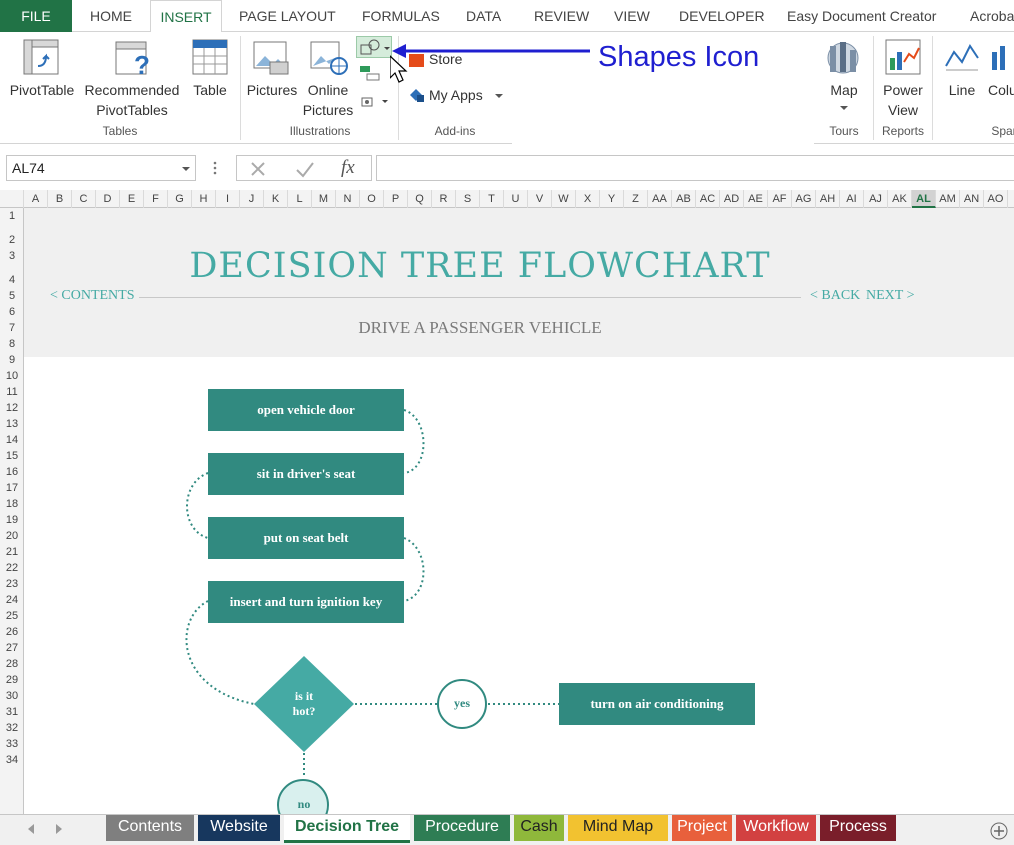 This screenshot has width=1014, height=845. What do you see at coordinates (516, 199) in the screenshot?
I see `column-header: U` at bounding box center [516, 199].